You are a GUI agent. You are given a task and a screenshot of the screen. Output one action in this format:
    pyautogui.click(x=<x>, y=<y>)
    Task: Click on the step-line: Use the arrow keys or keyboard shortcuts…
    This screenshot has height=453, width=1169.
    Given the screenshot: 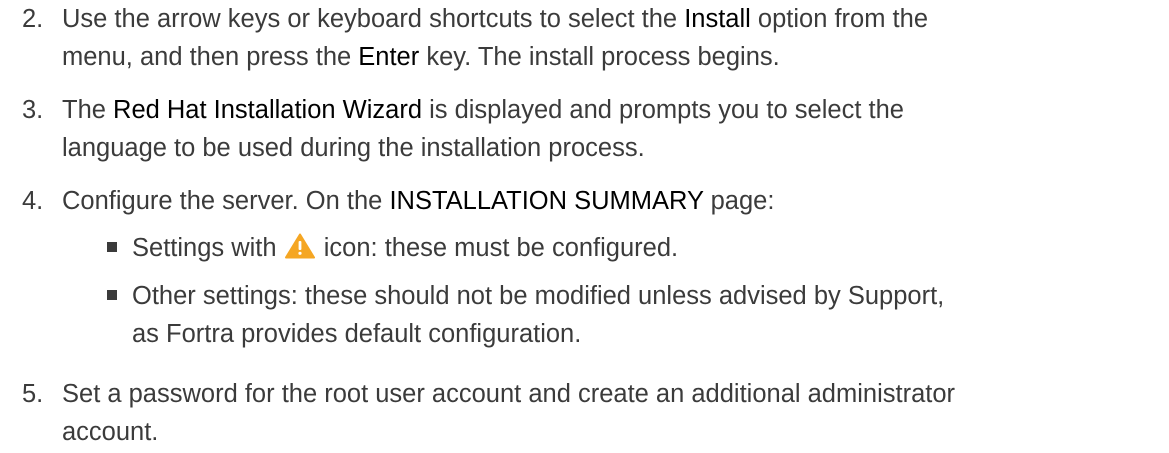 What is the action you would take?
    pyautogui.click(x=602, y=19)
    